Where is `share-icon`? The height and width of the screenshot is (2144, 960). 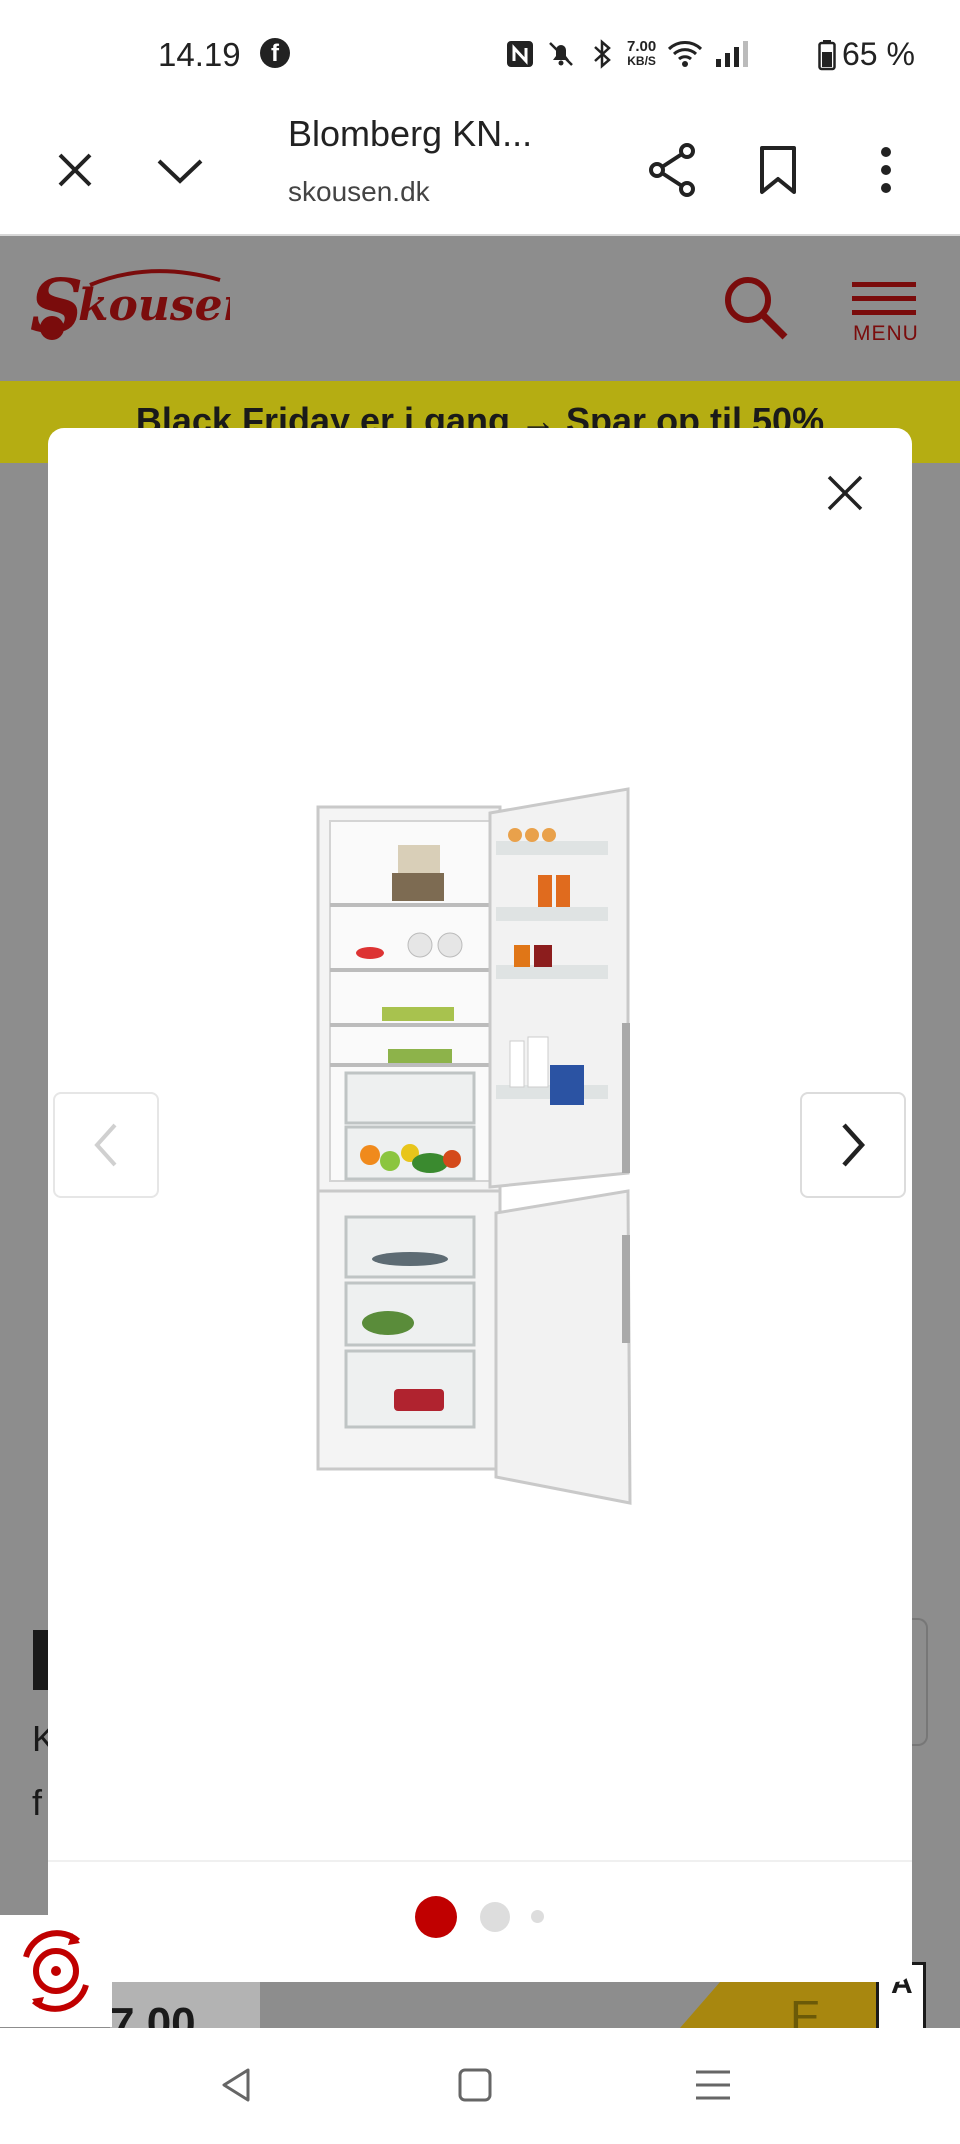 share-icon is located at coordinates (672, 170).